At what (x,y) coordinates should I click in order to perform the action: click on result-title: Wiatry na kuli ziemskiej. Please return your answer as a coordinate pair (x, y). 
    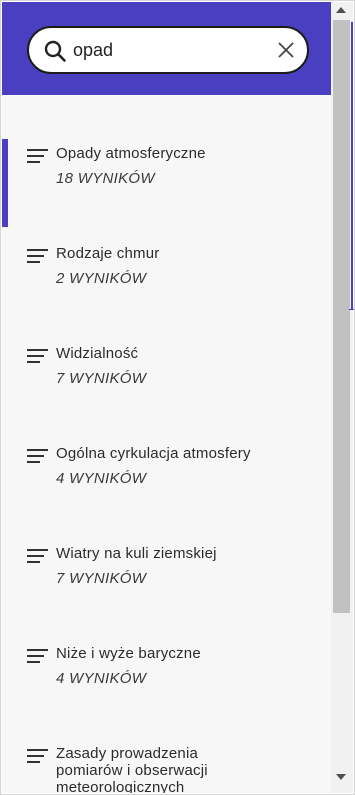
    Looking at the image, I should click on (136, 553).